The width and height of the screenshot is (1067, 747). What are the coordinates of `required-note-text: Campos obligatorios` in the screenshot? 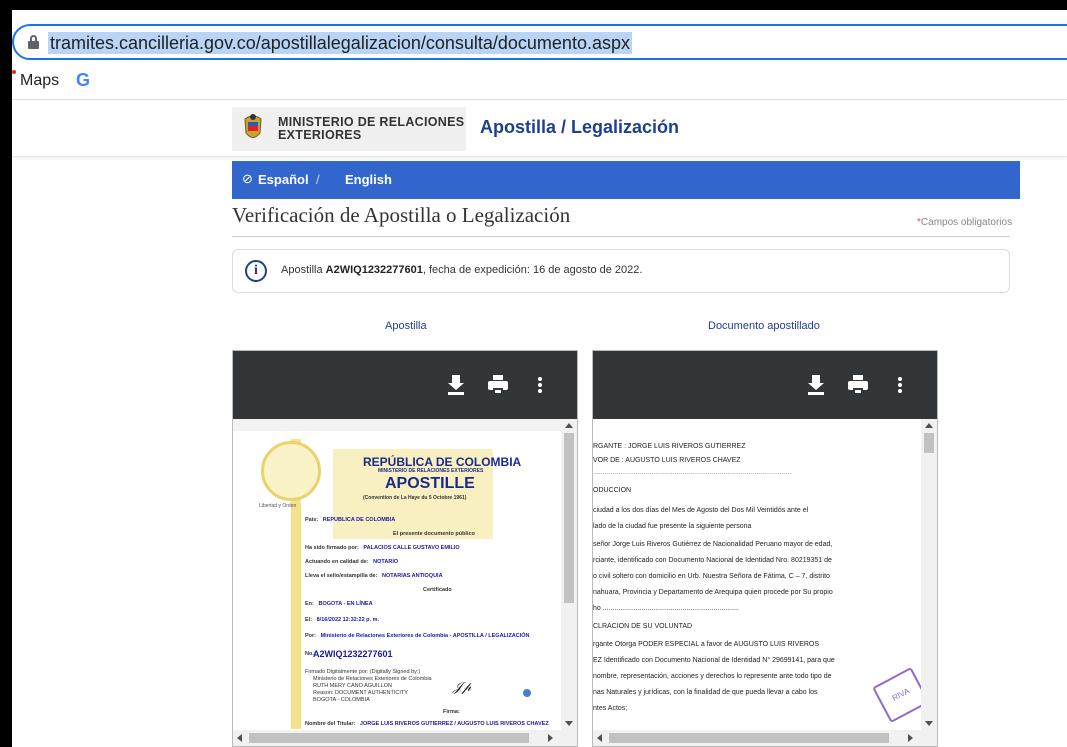 It's located at (966, 222).